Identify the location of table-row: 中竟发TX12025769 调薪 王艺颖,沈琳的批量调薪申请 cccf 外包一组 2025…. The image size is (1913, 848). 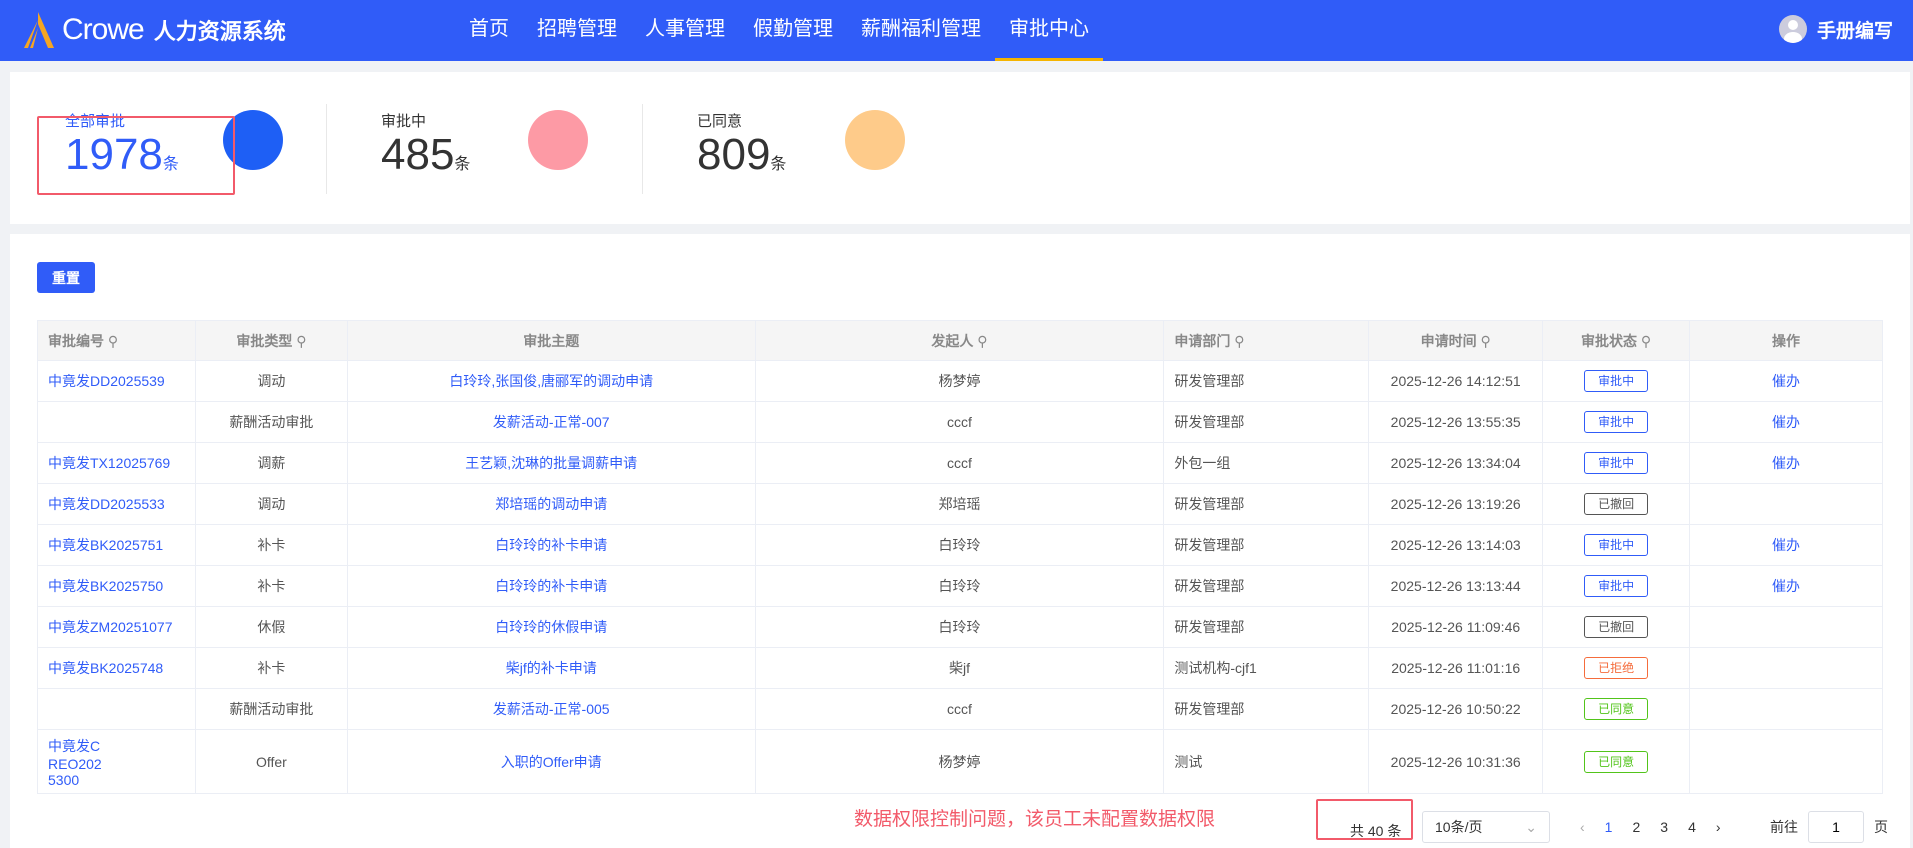
(960, 463).